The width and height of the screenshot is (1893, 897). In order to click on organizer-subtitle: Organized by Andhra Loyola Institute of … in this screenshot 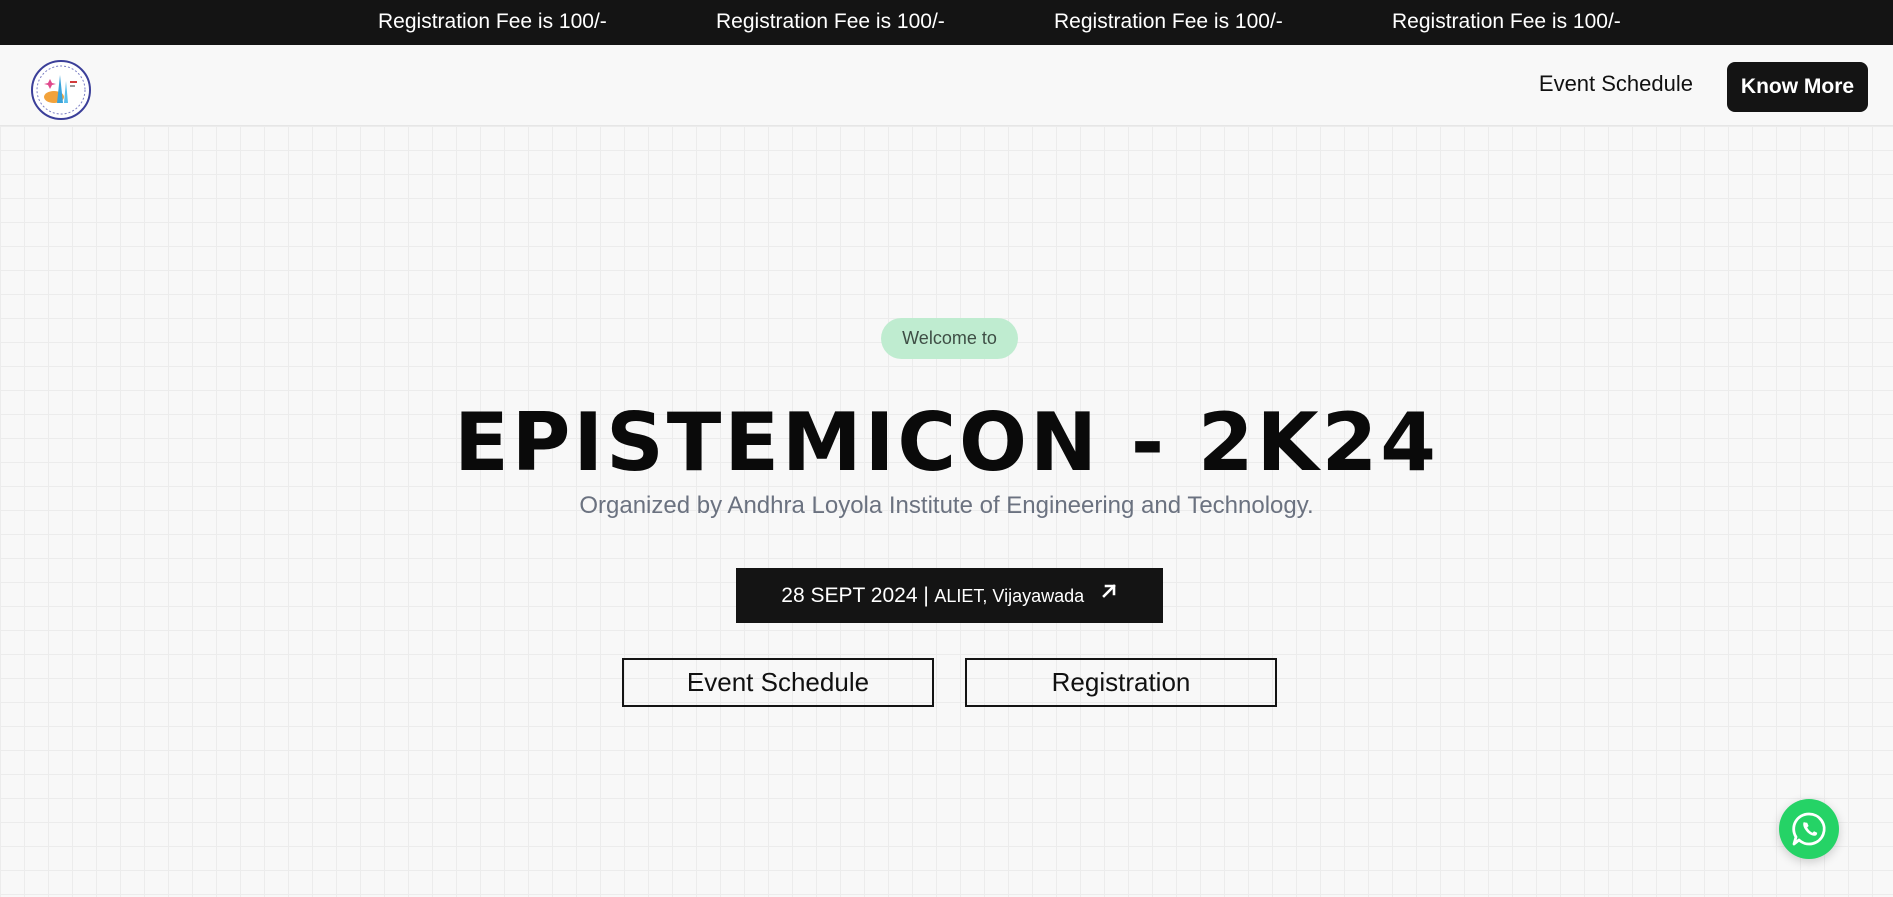, I will do `click(946, 505)`.